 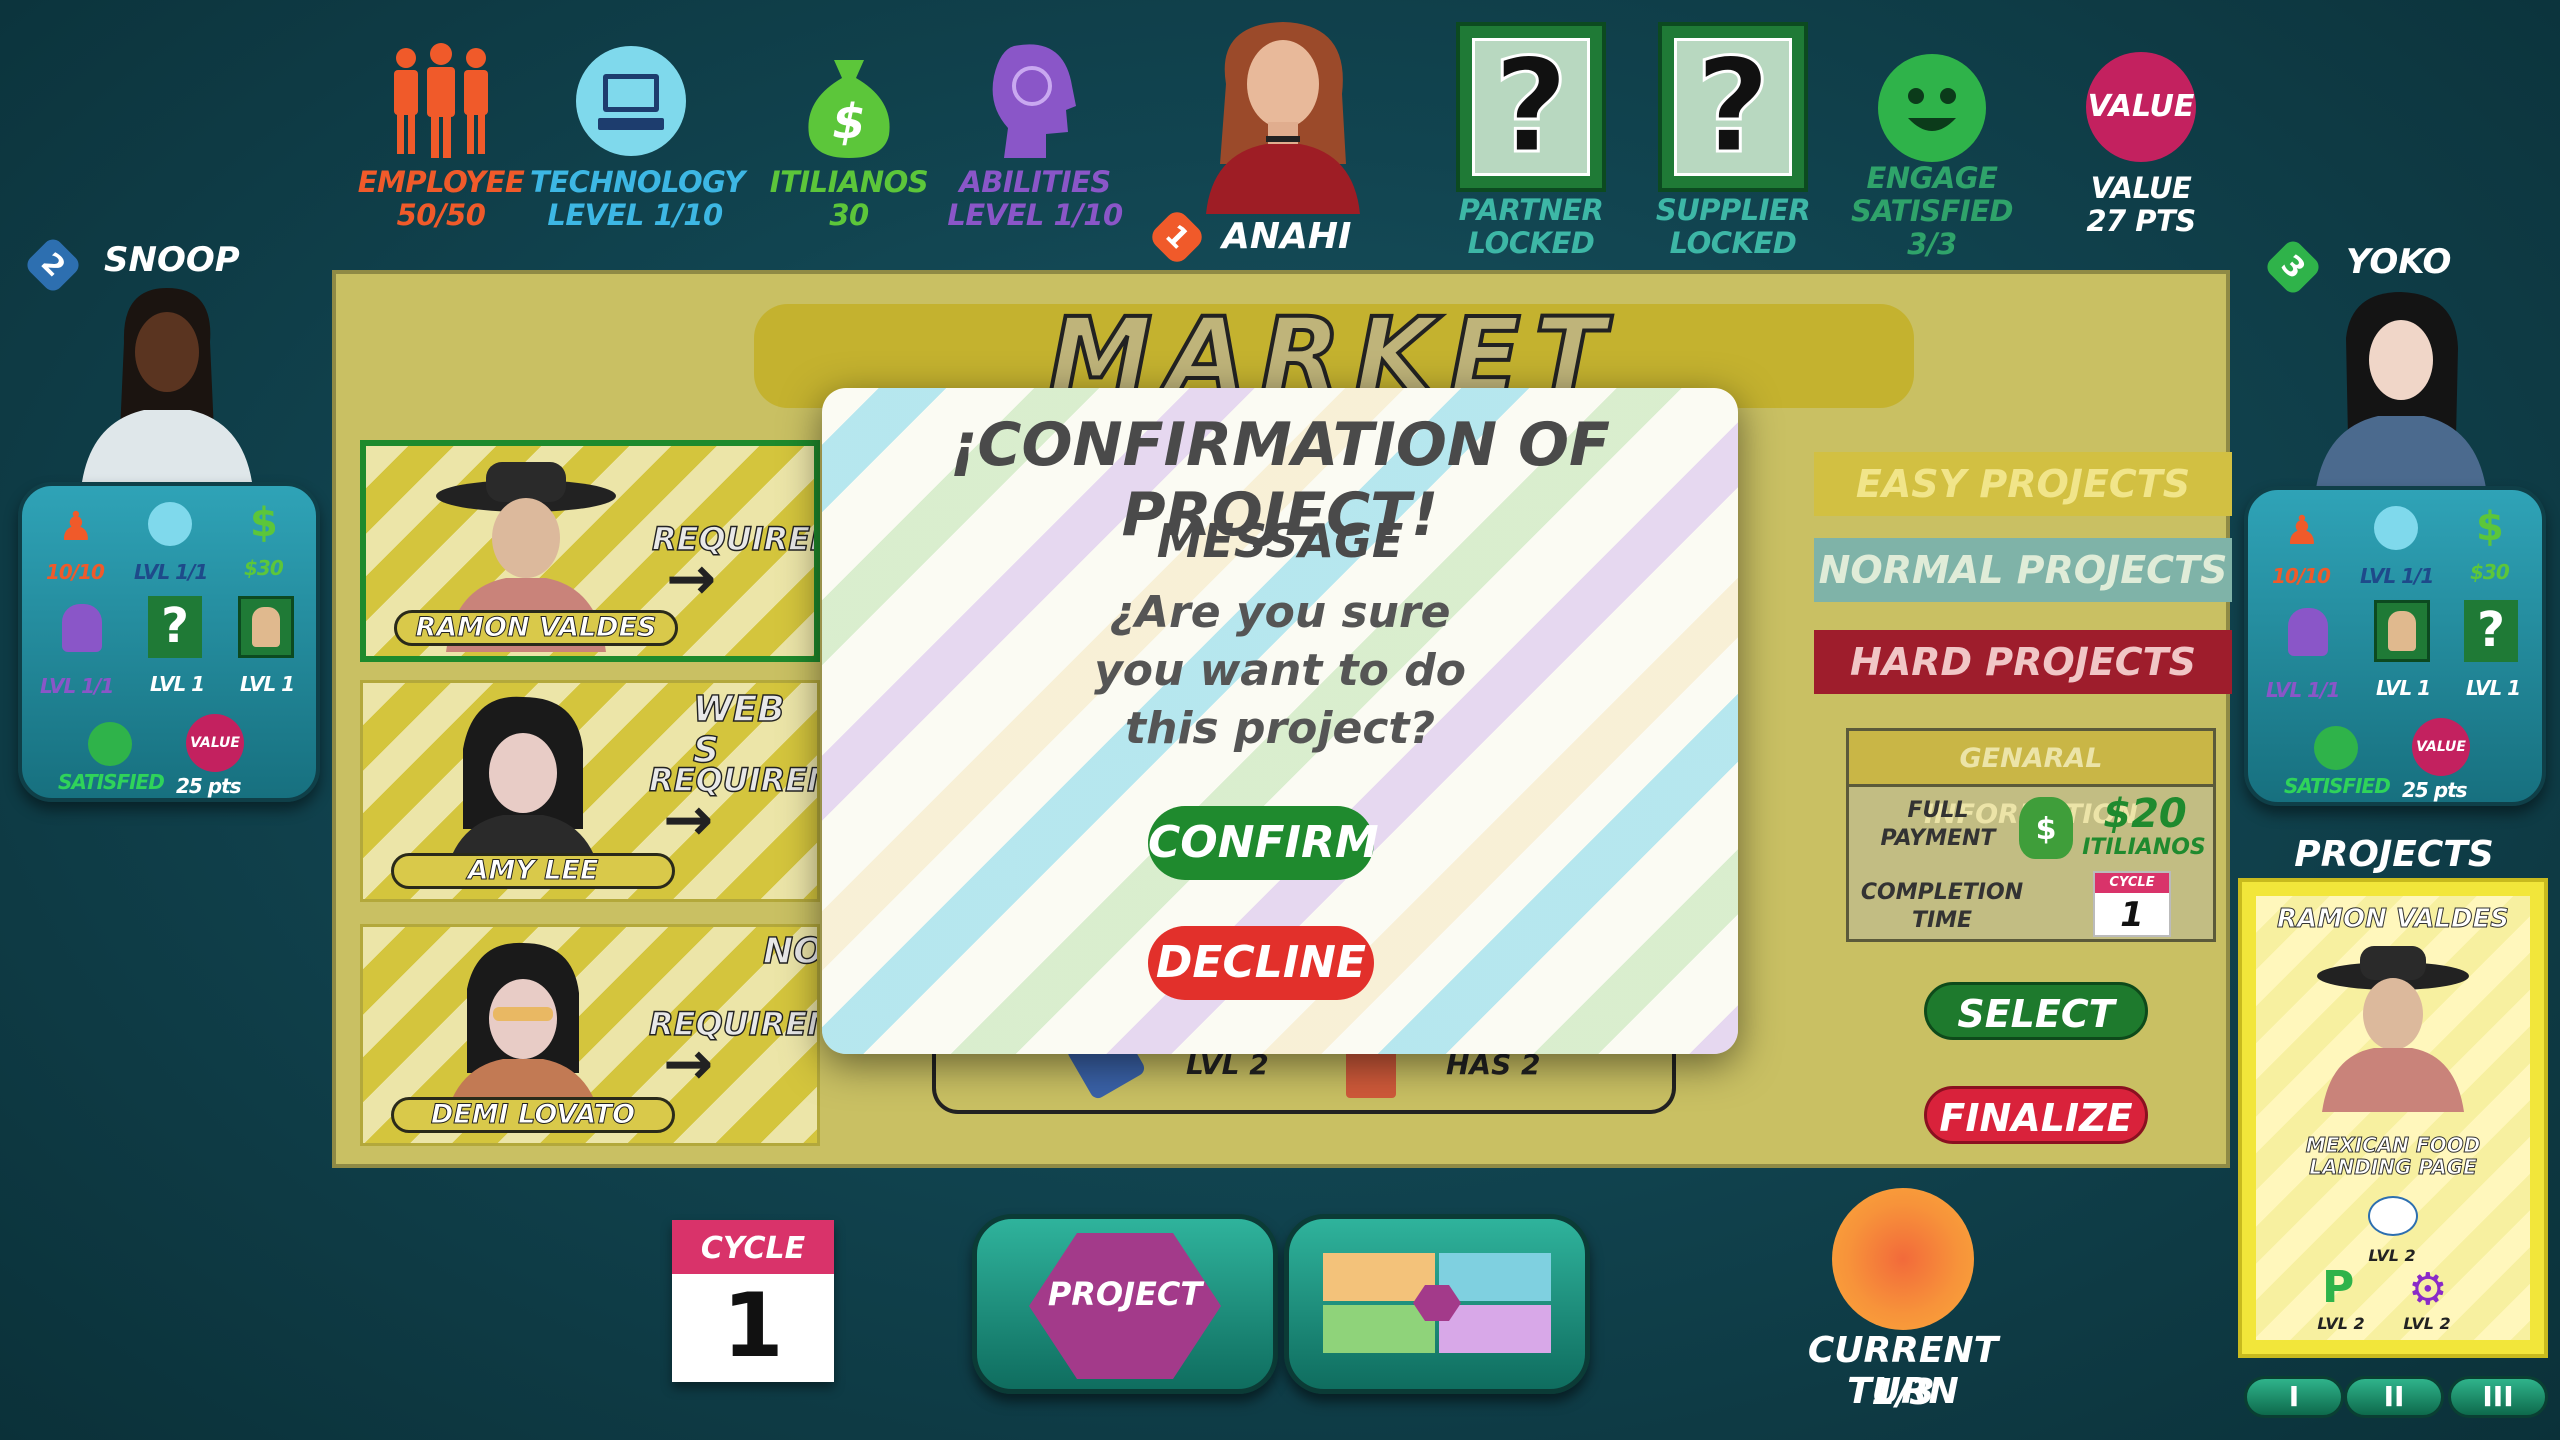 I want to click on value-stat: VALUE 27 PTS, so click(x=2141, y=205).